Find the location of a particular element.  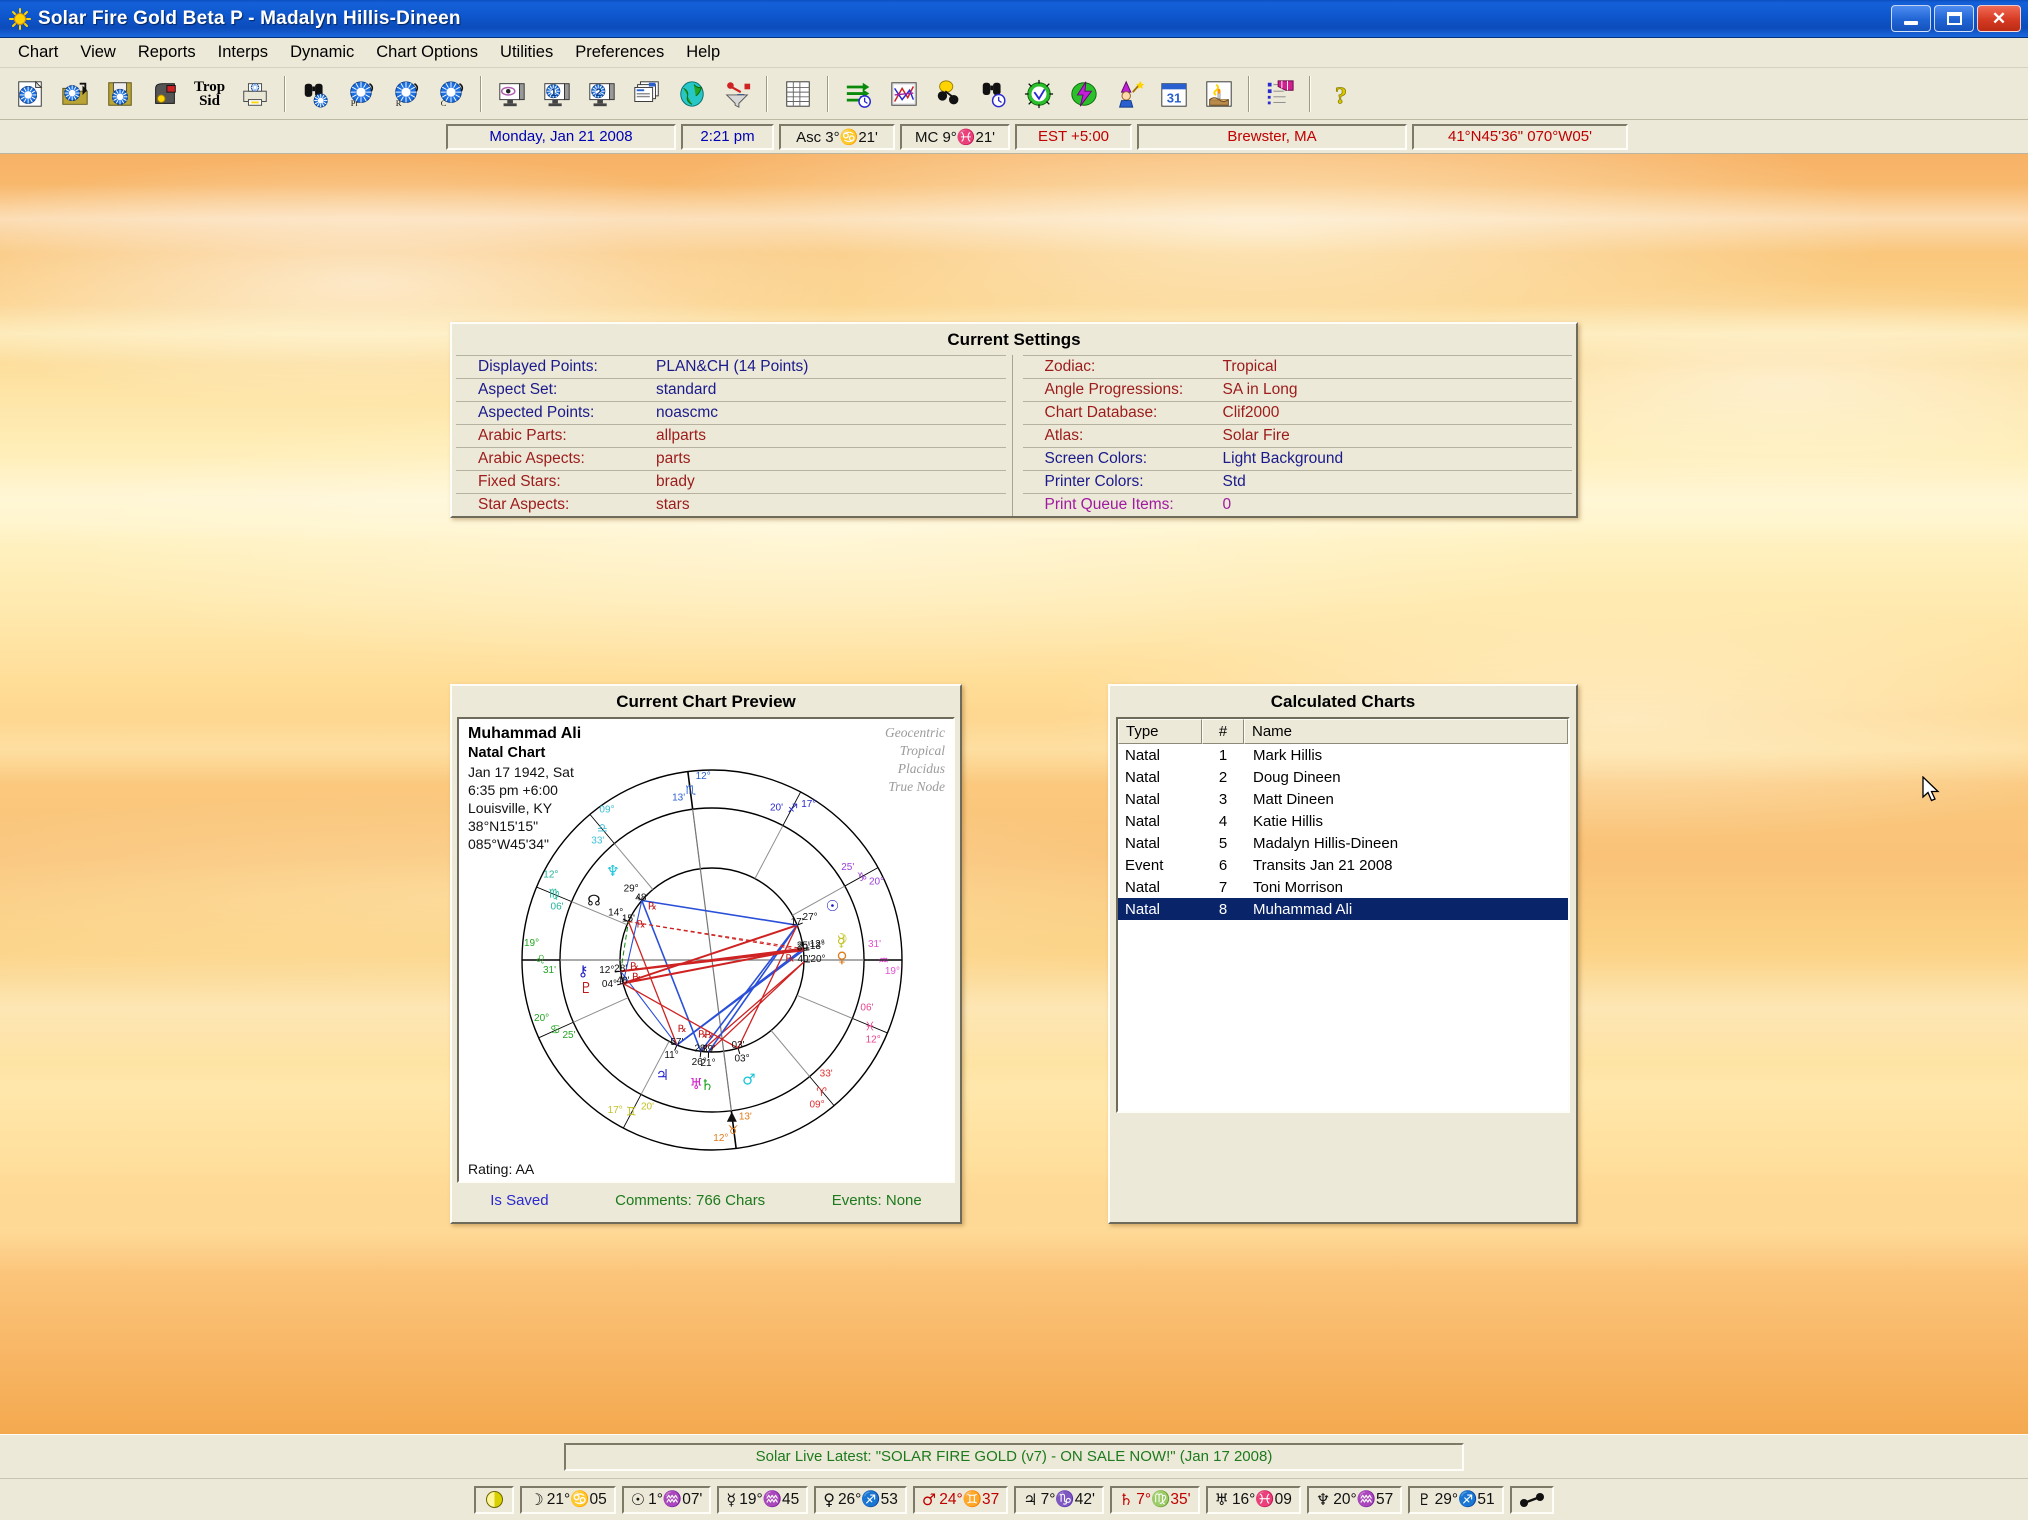

setting-row: Arabic Parts: allparts is located at coordinates (731, 435).